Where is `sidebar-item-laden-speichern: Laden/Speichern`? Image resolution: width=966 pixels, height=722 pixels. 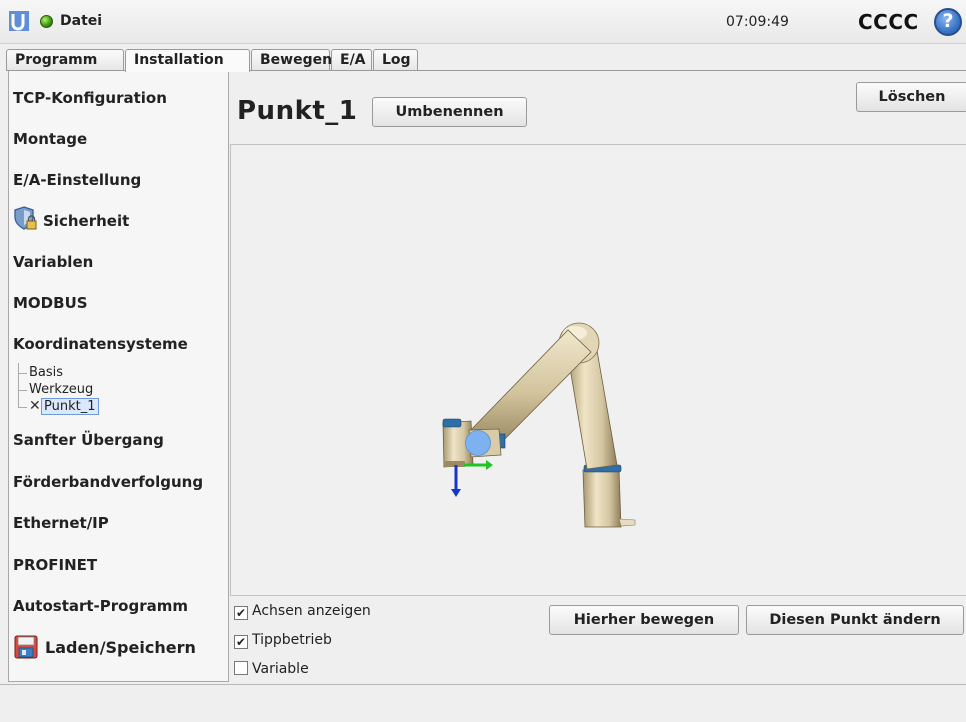
sidebar-item-laden-speichern: Laden/Speichern is located at coordinates (104, 647).